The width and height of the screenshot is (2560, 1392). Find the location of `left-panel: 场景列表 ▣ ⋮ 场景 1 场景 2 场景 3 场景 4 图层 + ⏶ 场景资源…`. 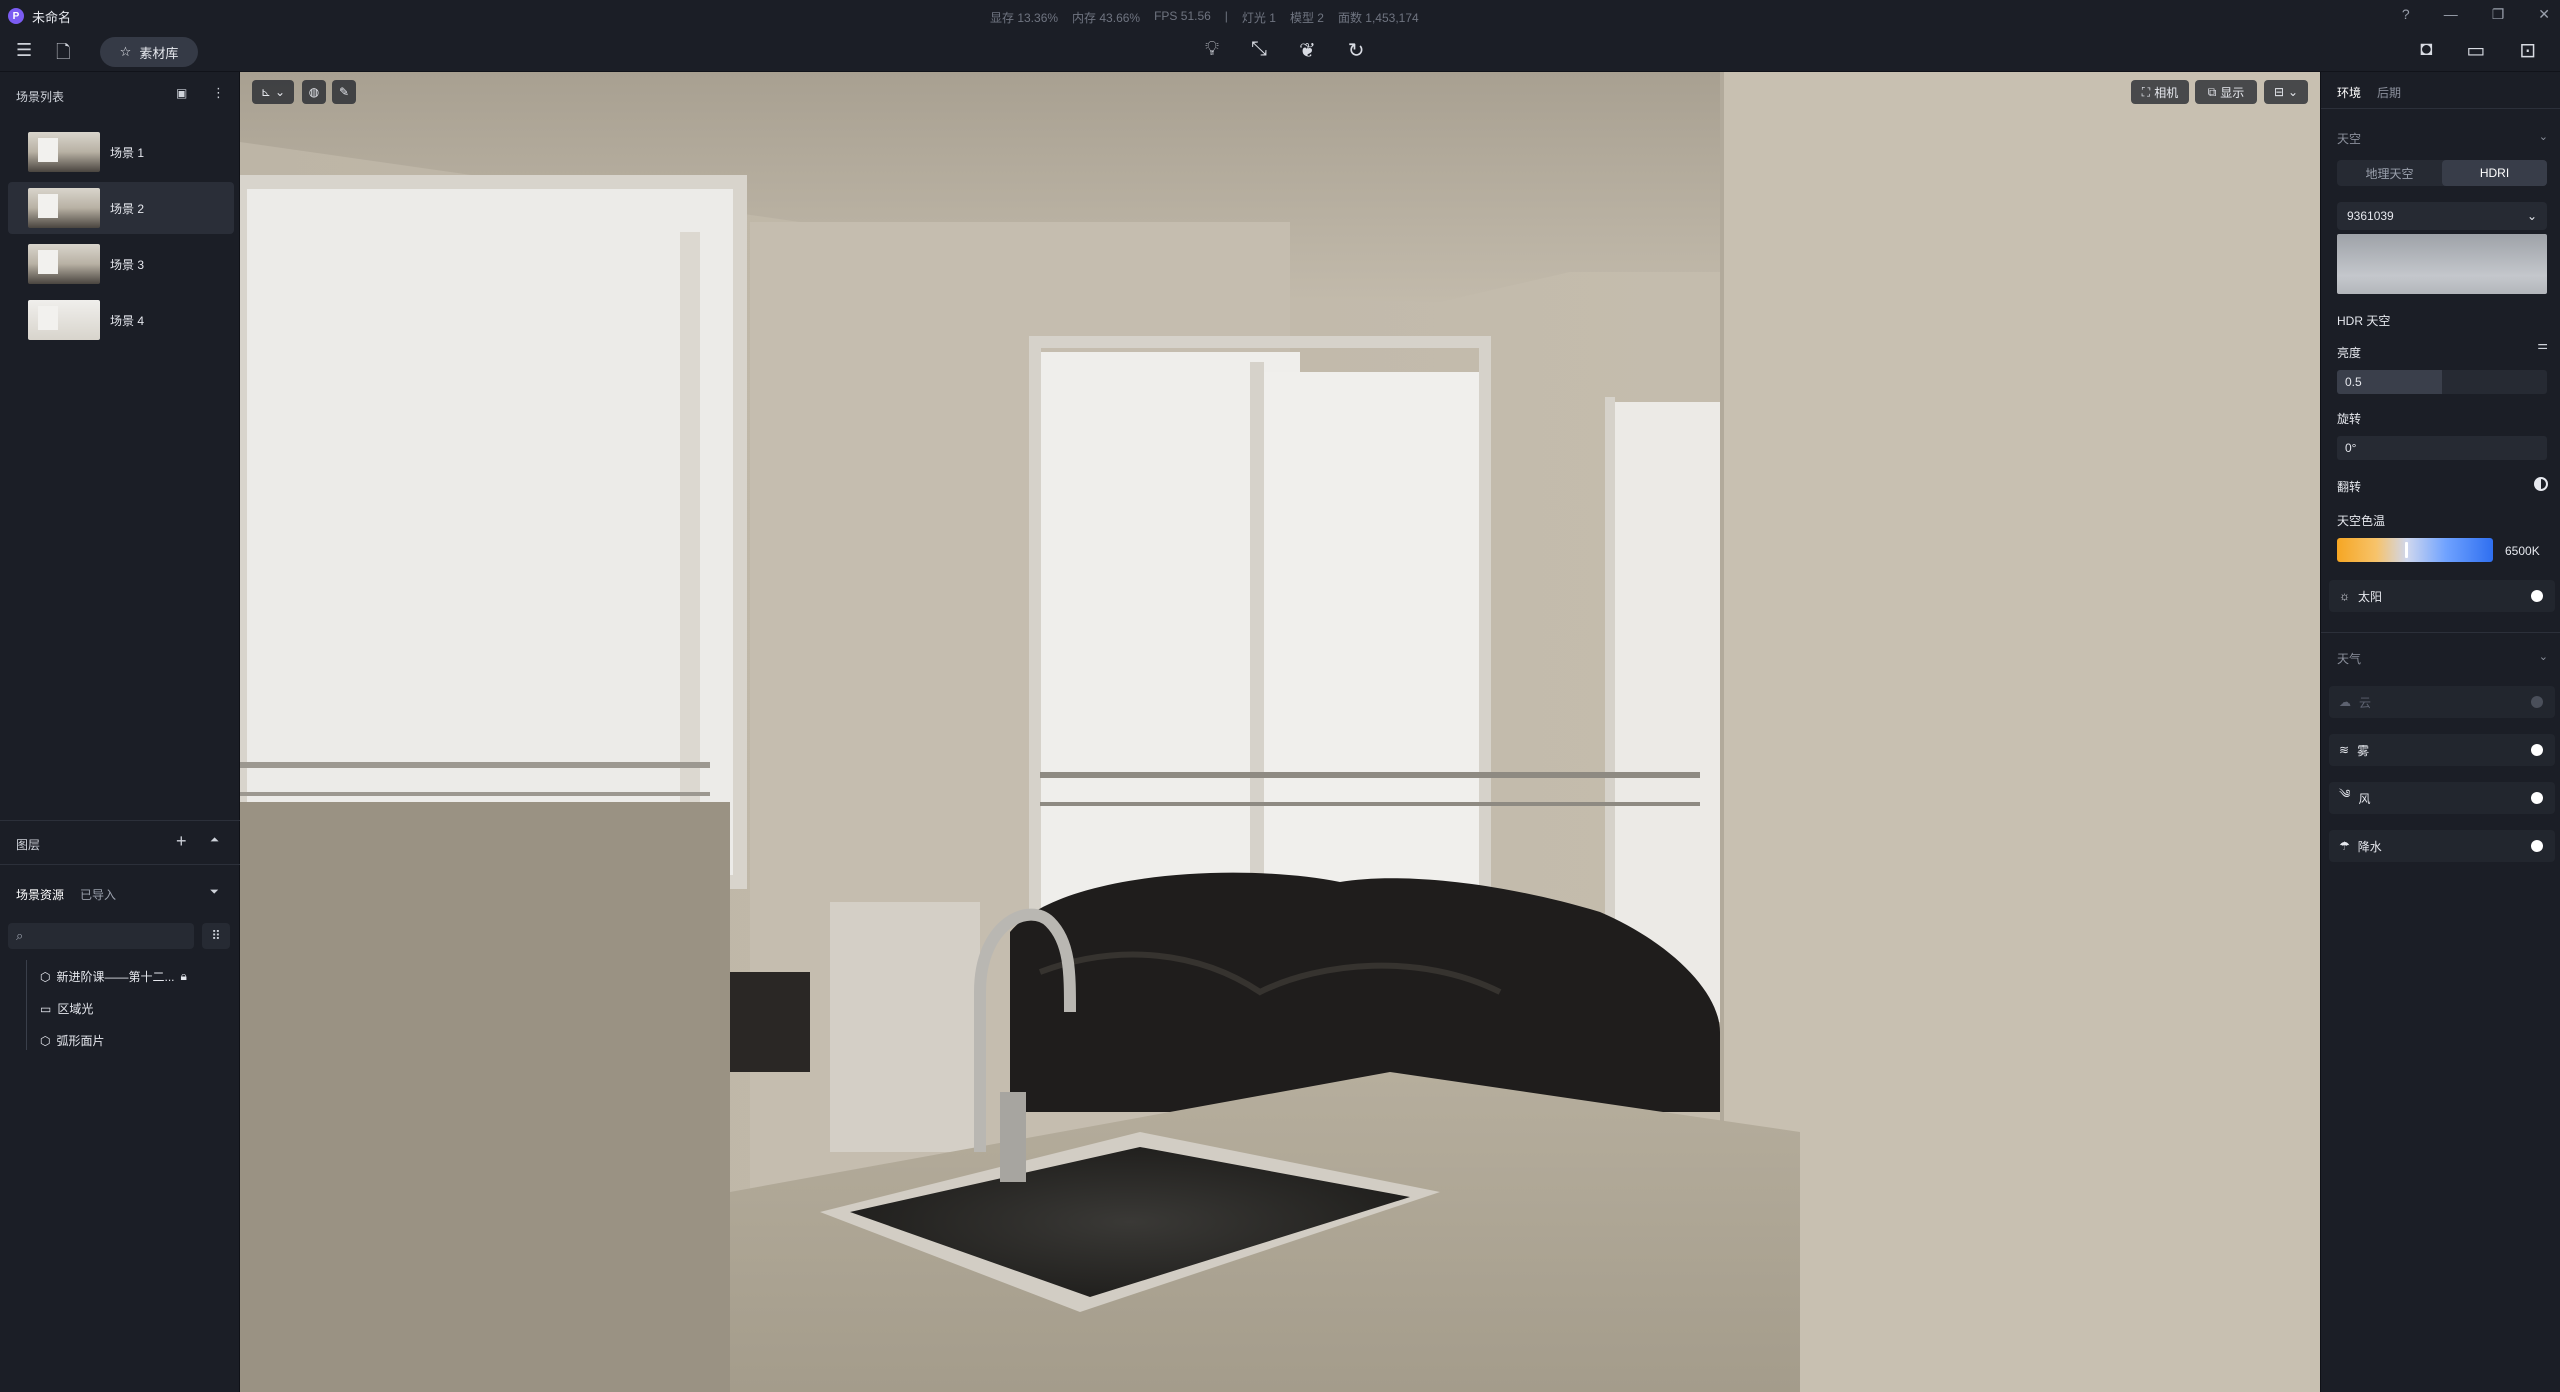

left-panel: 场景列表 ▣ ⋮ 场景 1 场景 2 场景 3 场景 4 图层 + ⏶ 场景资源… is located at coordinates (120, 732).